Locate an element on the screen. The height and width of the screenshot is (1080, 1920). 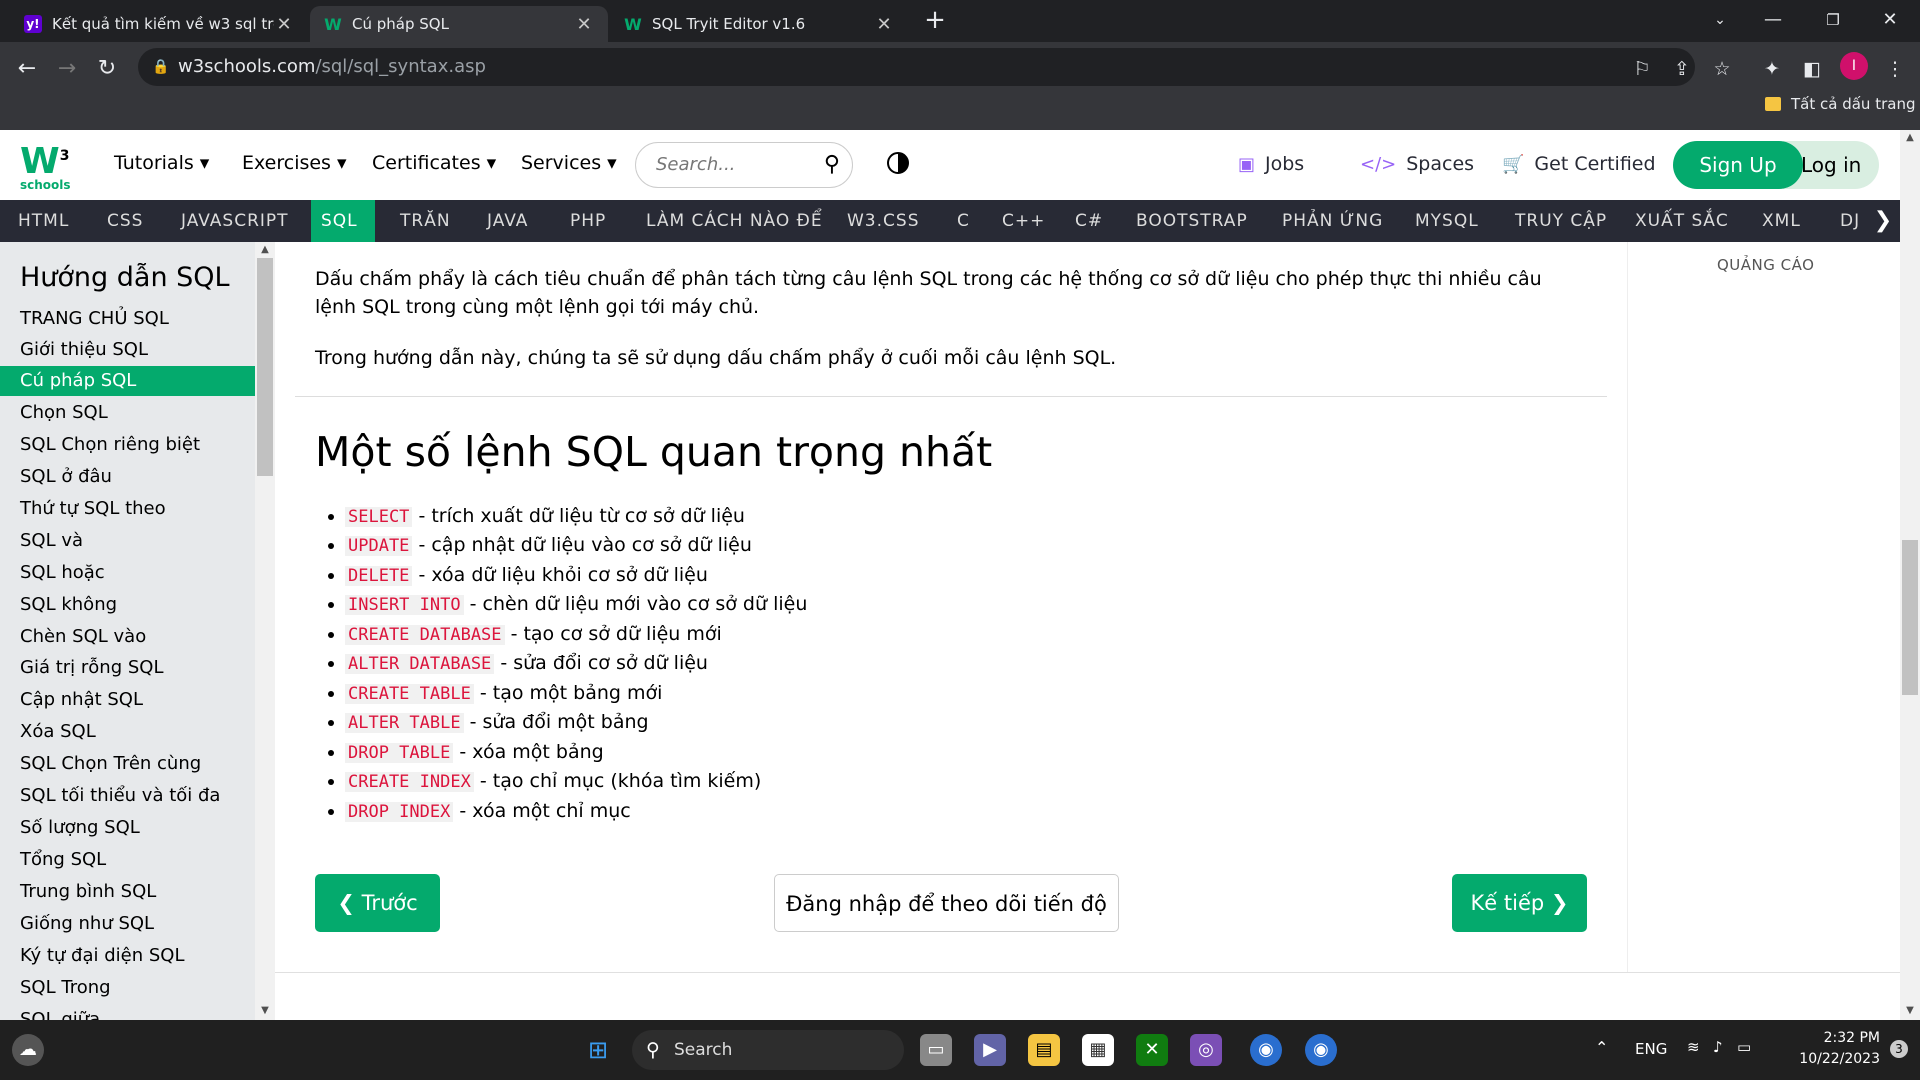
page-scroll-thumb is located at coordinates (1910, 617).